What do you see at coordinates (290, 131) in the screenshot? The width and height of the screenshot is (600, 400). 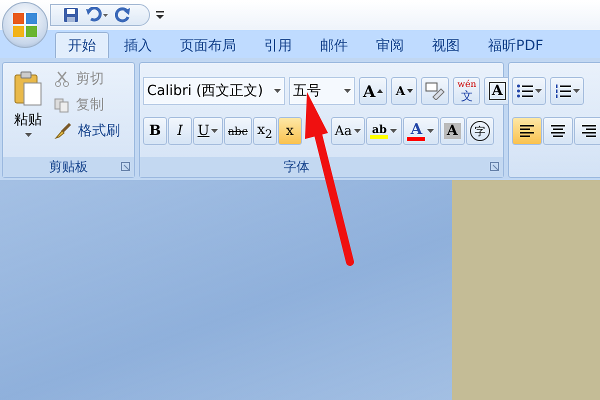 I see `script-button: x` at bounding box center [290, 131].